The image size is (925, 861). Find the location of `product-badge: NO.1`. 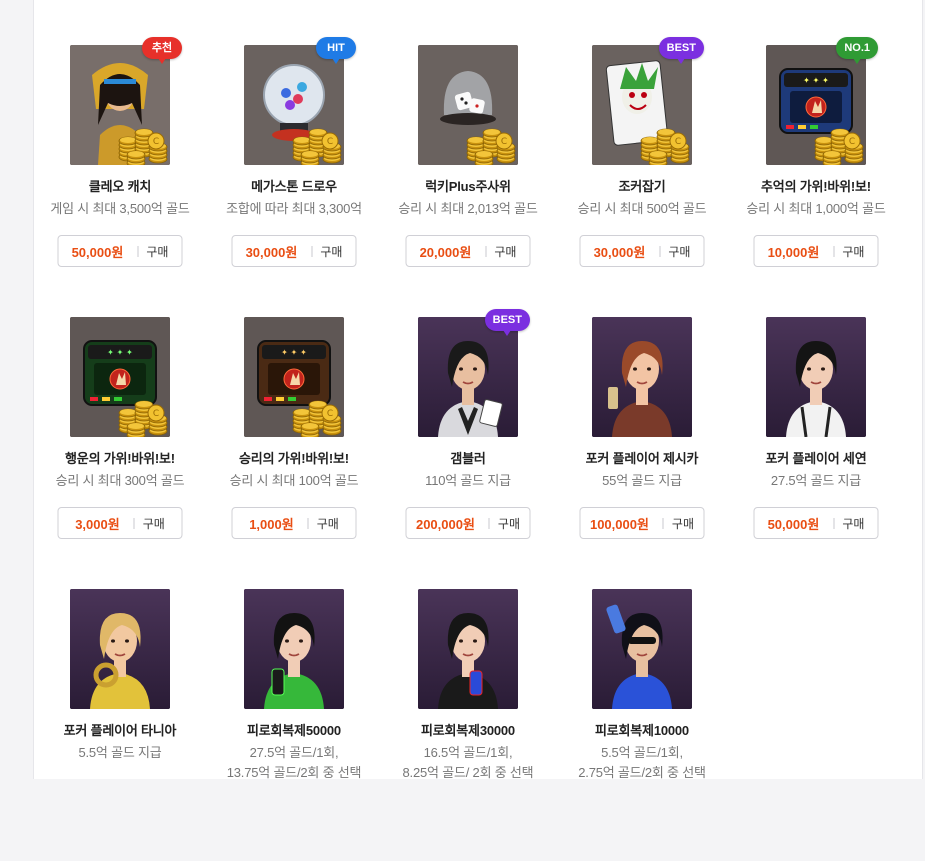

product-badge: NO.1 is located at coordinates (857, 50).